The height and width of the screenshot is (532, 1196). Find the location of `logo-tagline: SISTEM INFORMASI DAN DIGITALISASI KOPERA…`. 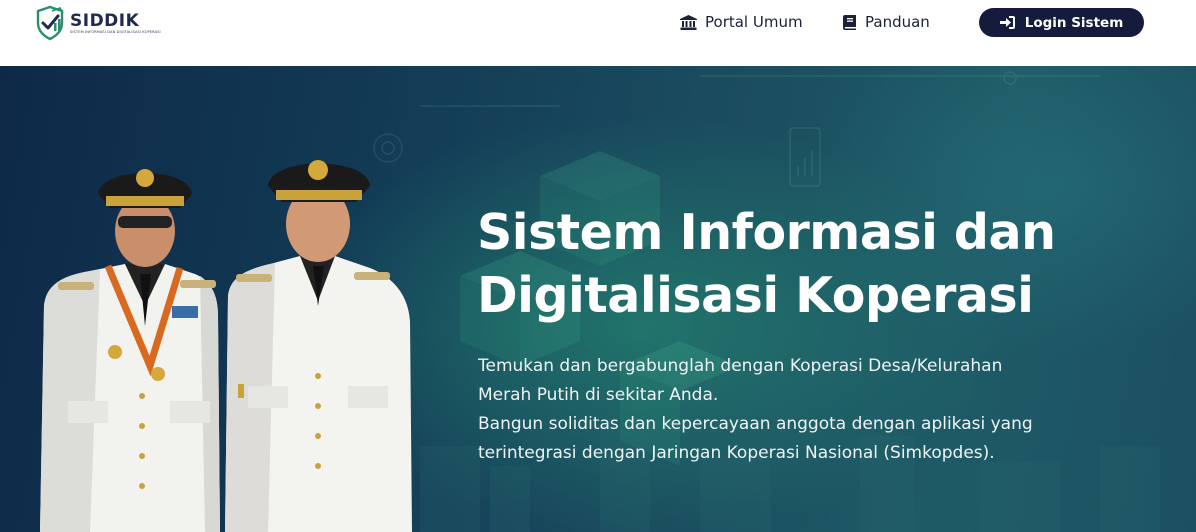

logo-tagline: SISTEM INFORMASI DAN DIGITALISASI KOPERA… is located at coordinates (115, 31).